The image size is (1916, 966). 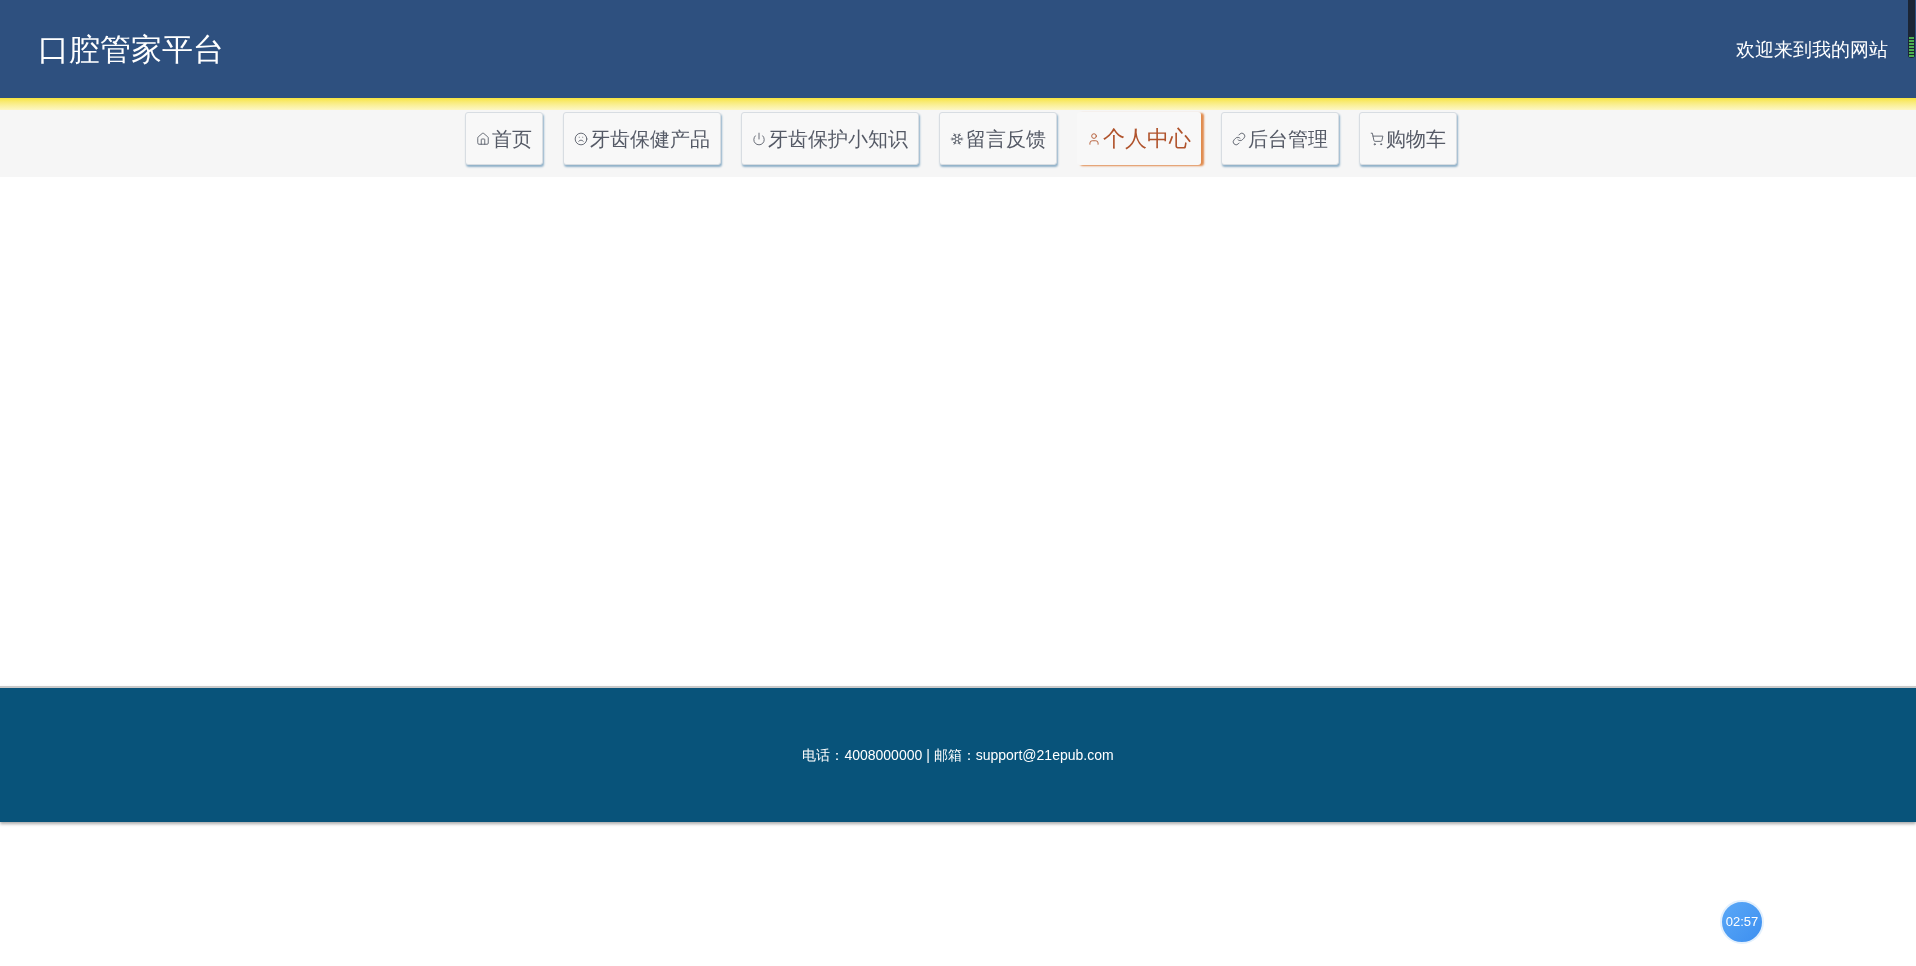 I want to click on nav-tab: 留言反馈, so click(x=998, y=138).